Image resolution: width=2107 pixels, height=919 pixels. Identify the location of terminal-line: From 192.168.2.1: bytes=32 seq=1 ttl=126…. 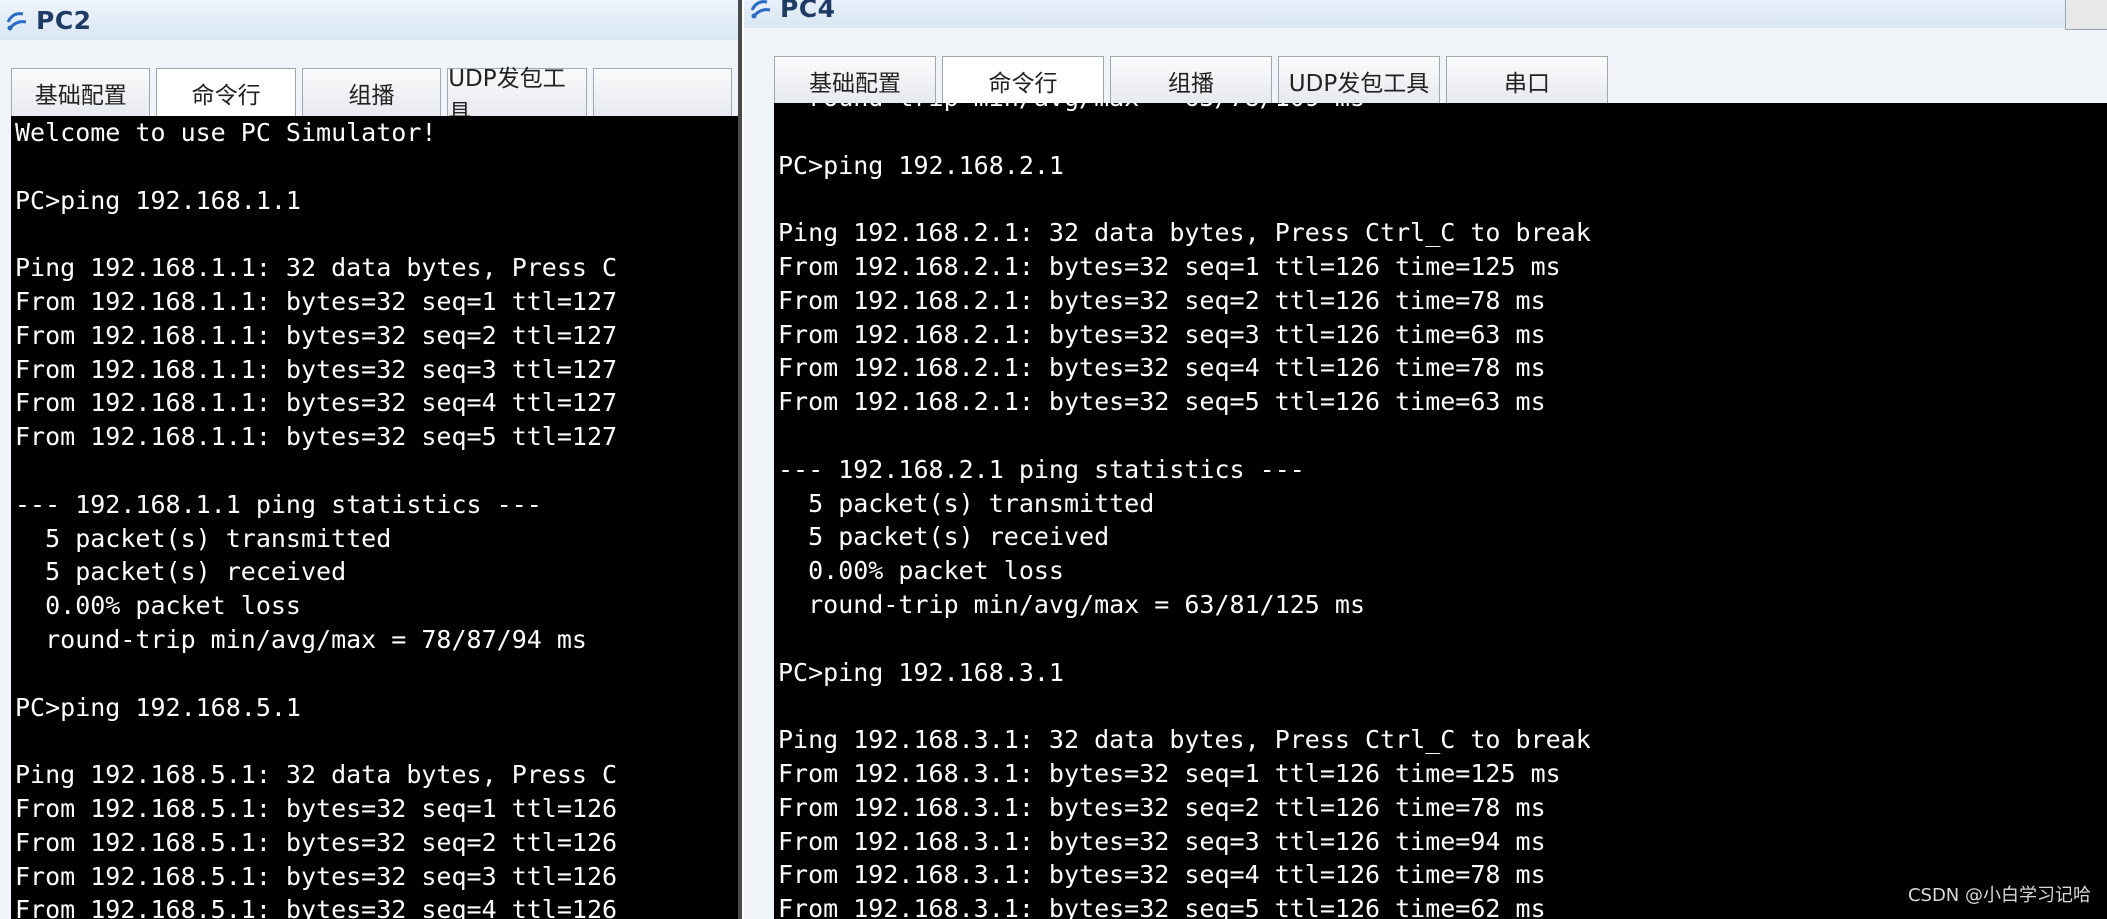
(1169, 266).